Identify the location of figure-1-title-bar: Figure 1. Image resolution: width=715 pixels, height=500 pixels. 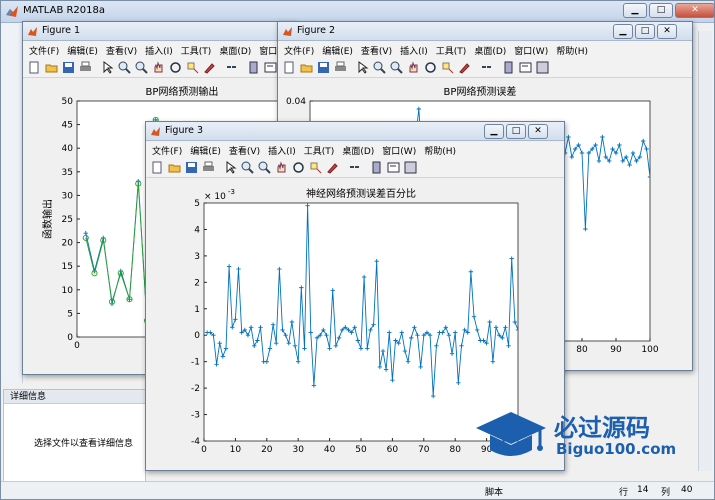
(159, 31).